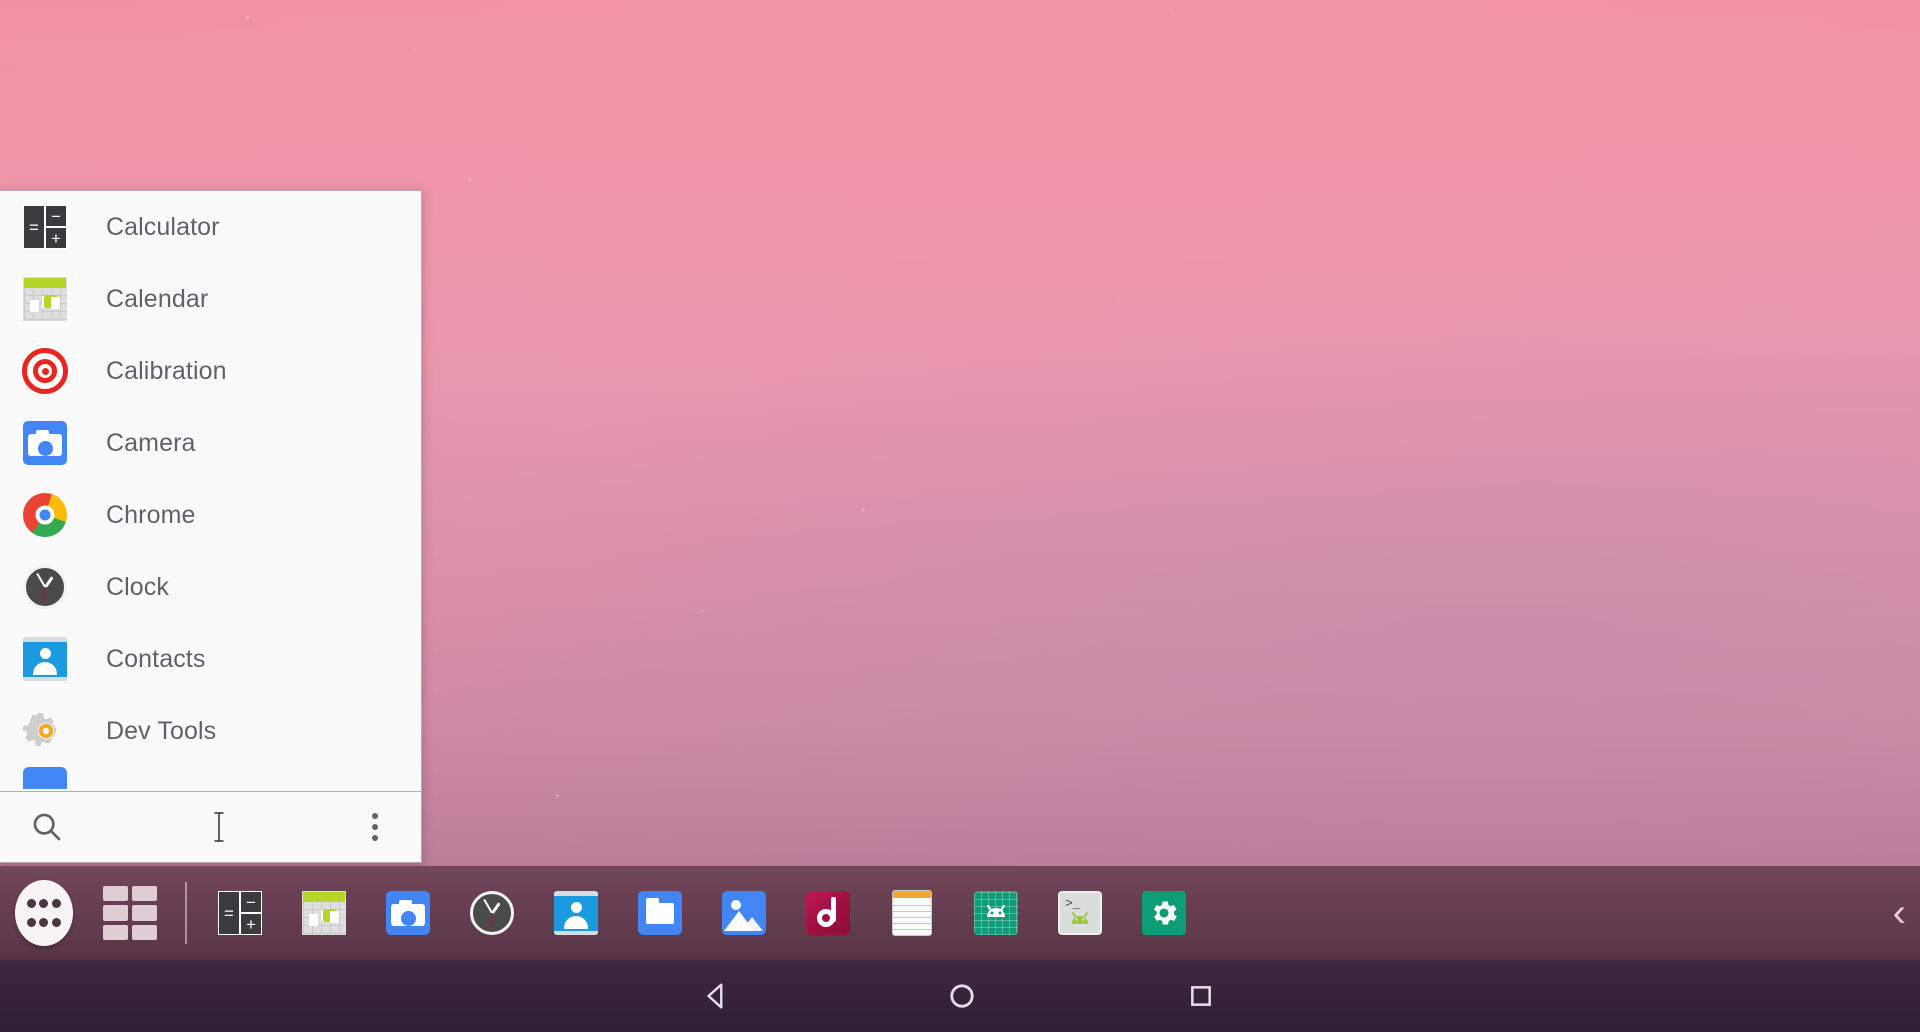  I want to click on app-list-item-dev-tools: Dev Tools, so click(210, 731).